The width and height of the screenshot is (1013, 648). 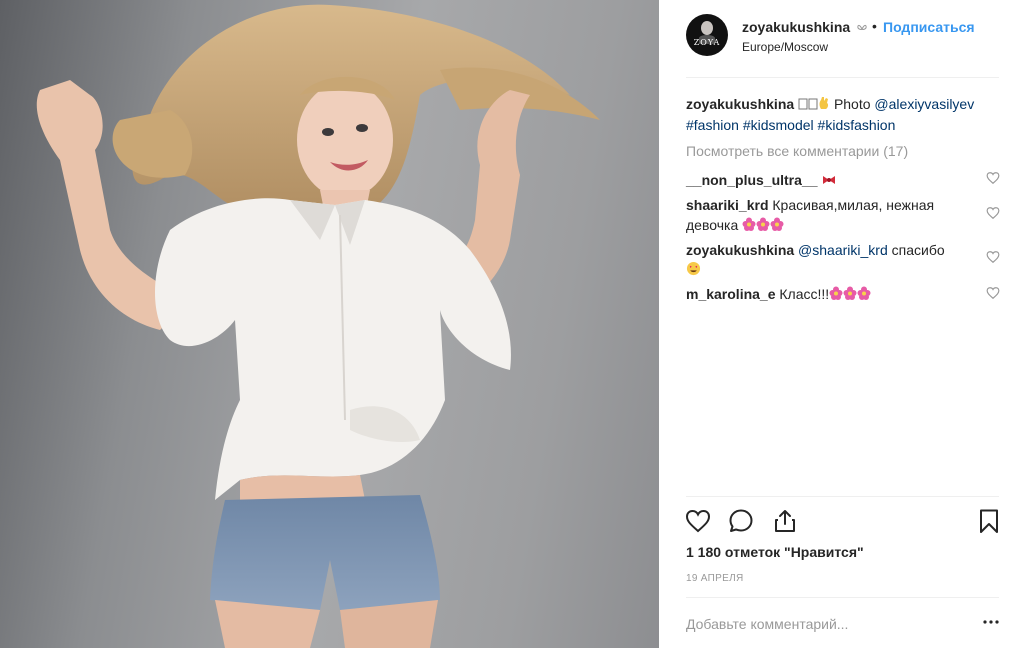 I want to click on hand-icon, so click(x=824, y=105).